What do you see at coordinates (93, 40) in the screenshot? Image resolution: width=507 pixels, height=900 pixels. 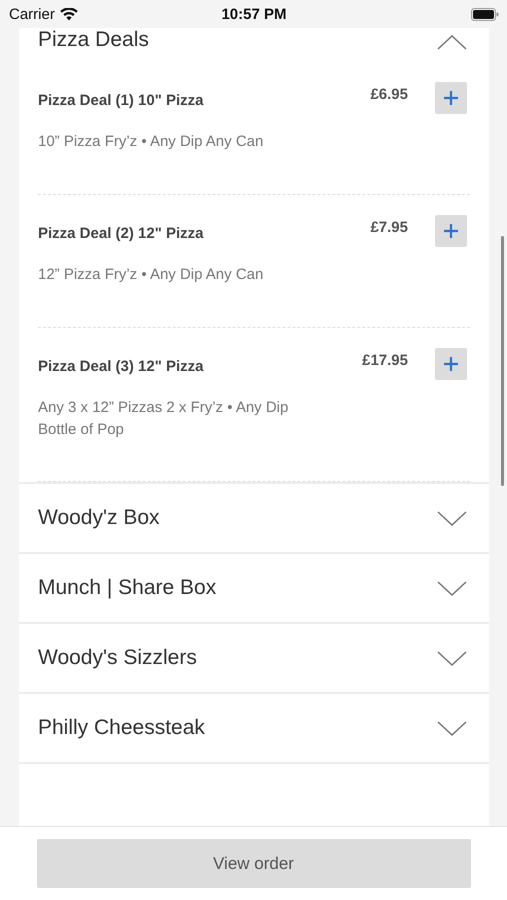 I see `category-title: Pizza Deals` at bounding box center [93, 40].